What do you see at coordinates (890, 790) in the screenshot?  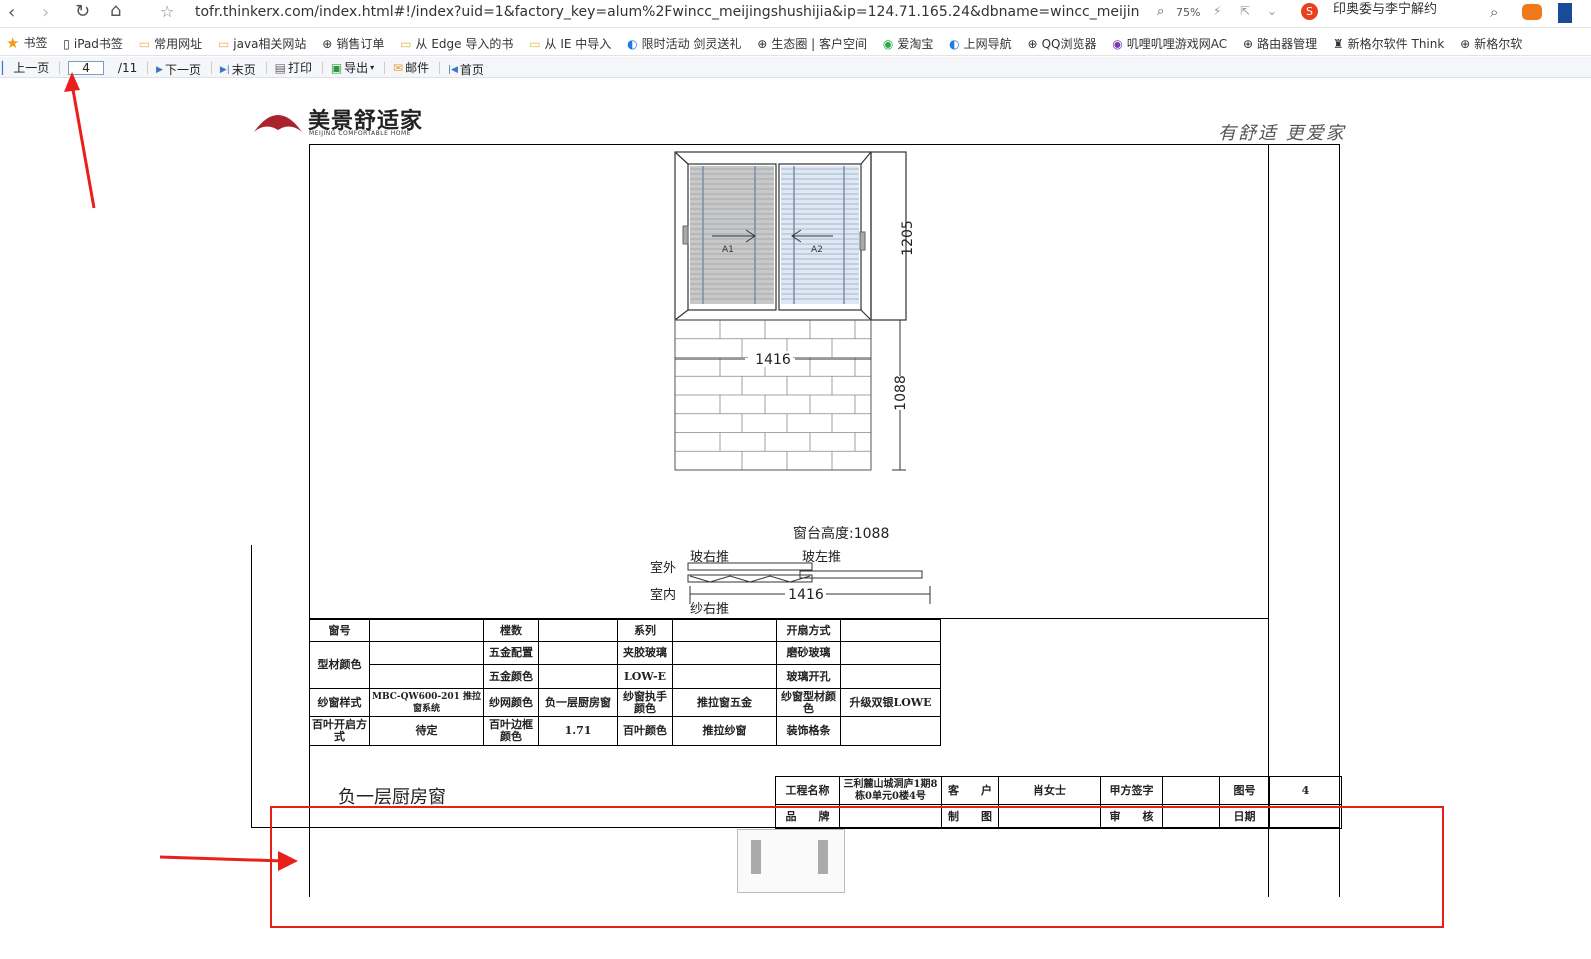 I see `title-value: 三利麓山城洞庐1期8栋0单元0楼4号` at bounding box center [890, 790].